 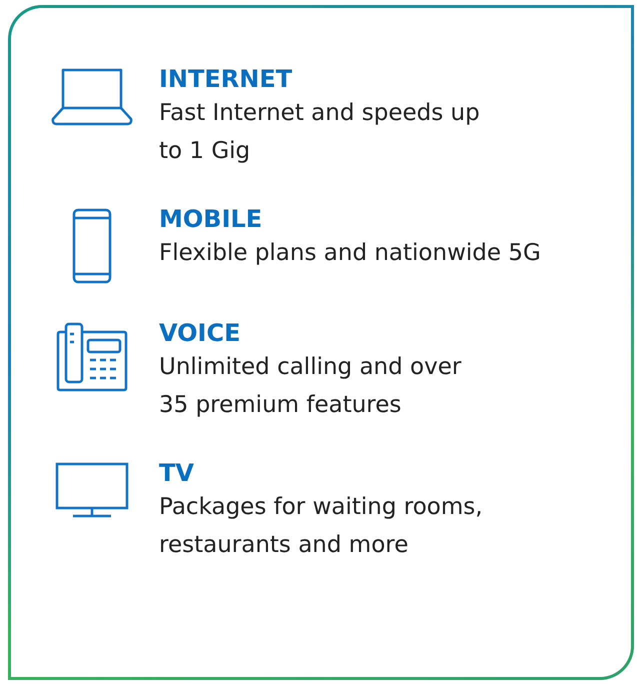 What do you see at coordinates (200, 333) in the screenshot?
I see `service-title: VOICE` at bounding box center [200, 333].